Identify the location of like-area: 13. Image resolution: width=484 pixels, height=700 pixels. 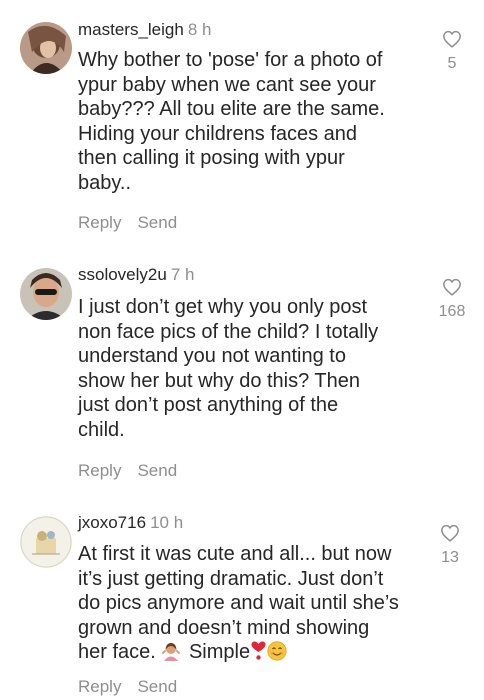
(450, 546).